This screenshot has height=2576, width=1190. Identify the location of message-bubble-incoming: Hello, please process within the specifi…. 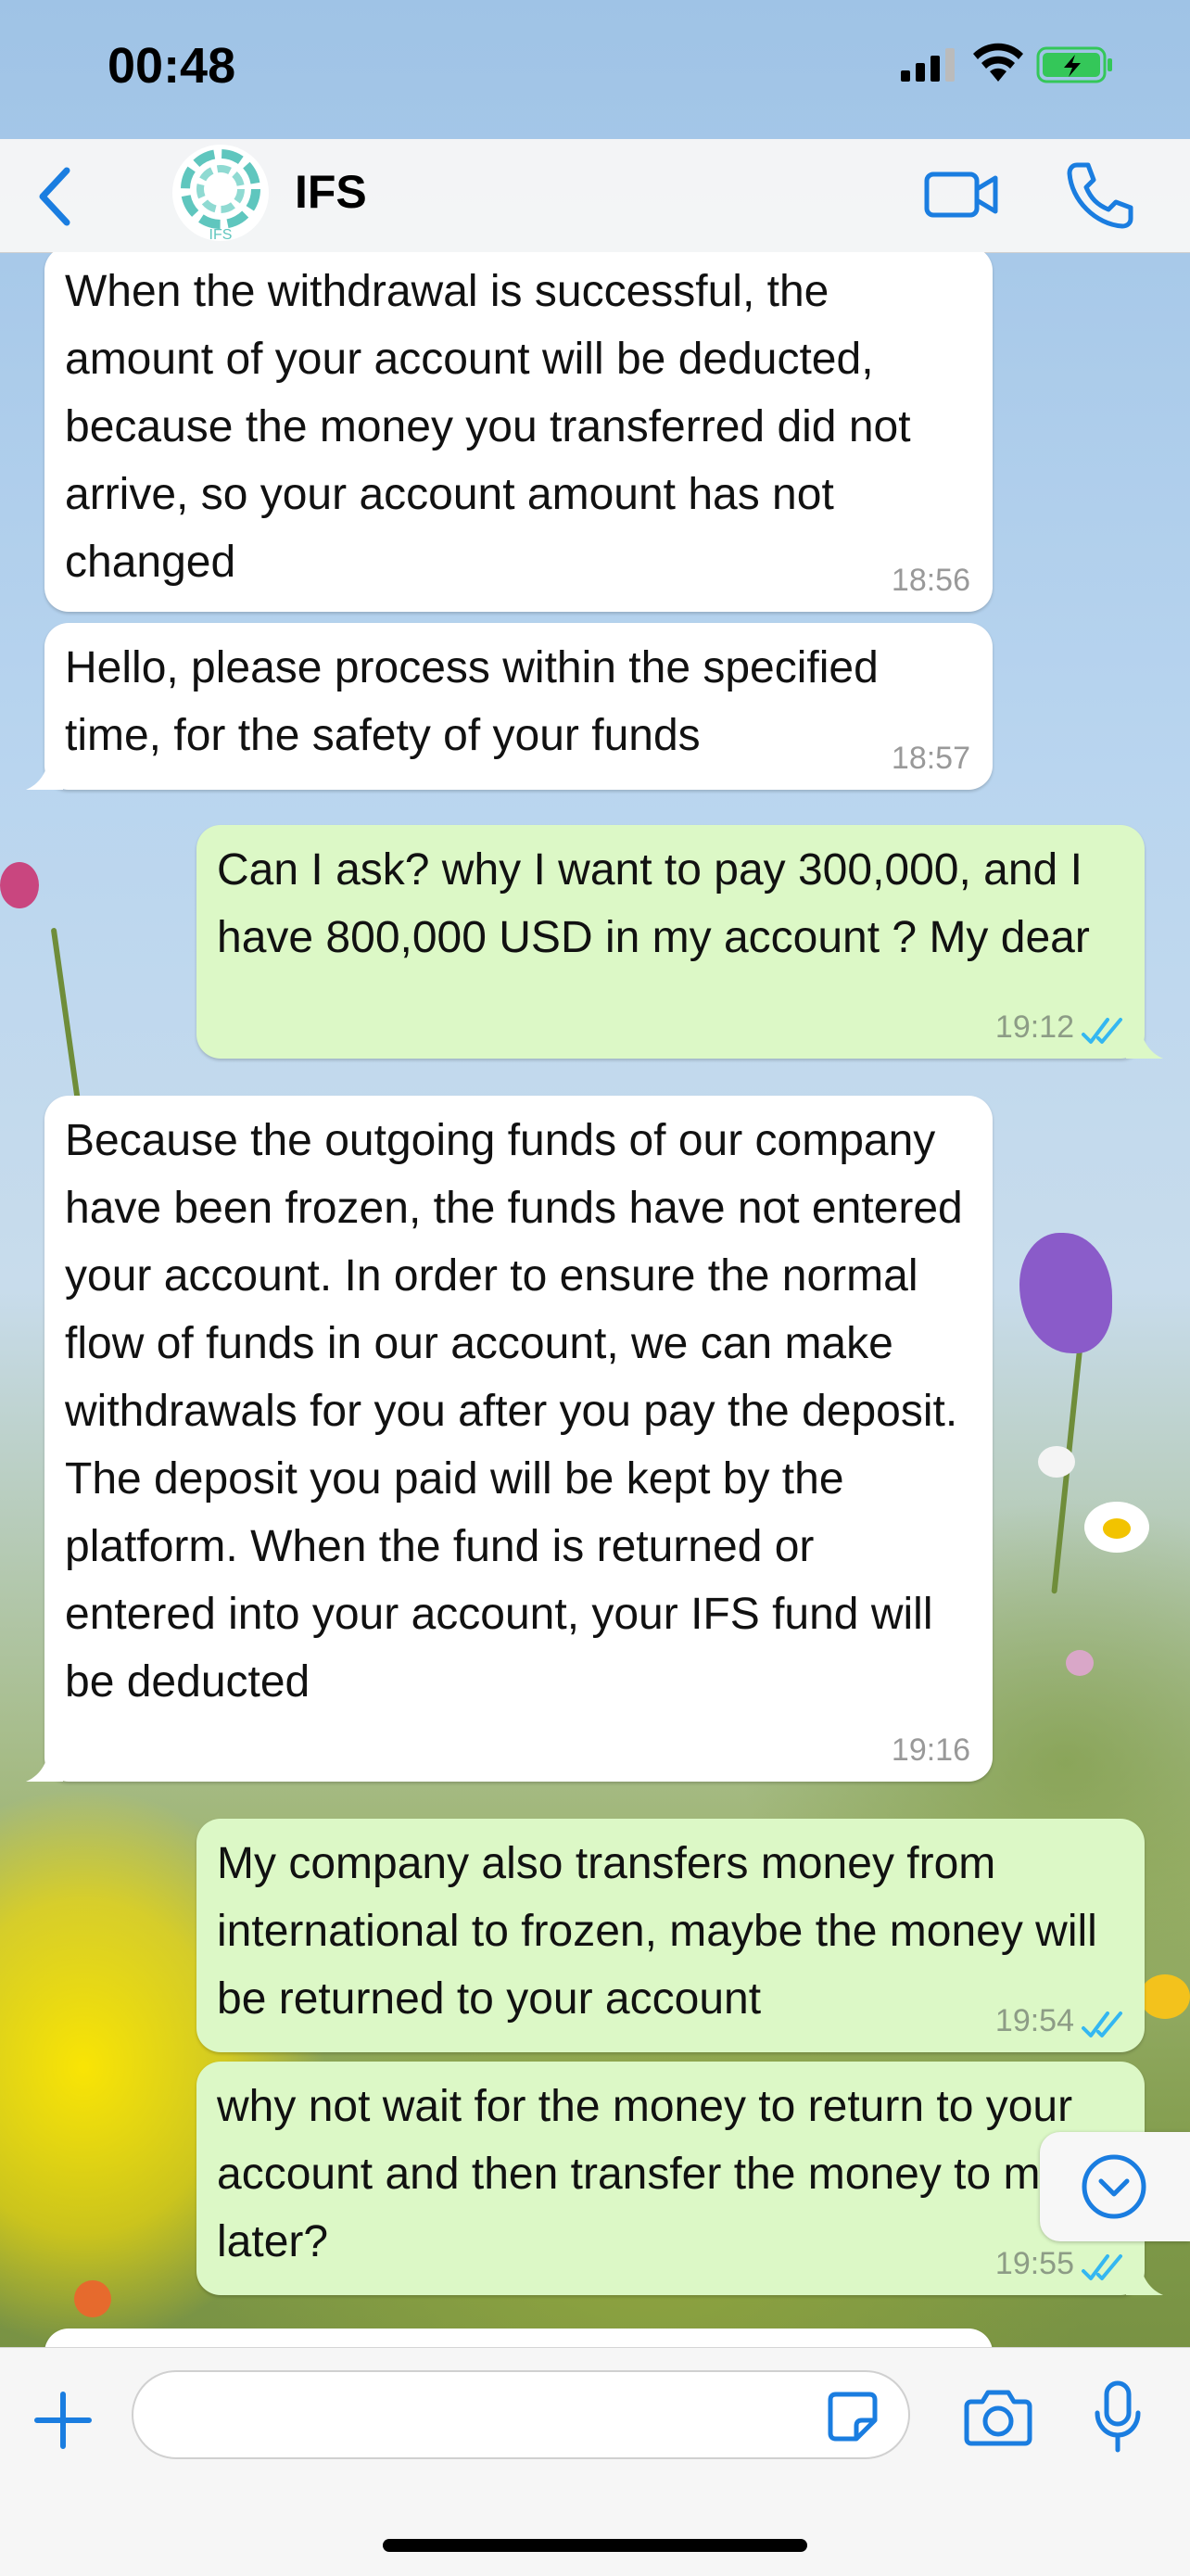
(509, 706).